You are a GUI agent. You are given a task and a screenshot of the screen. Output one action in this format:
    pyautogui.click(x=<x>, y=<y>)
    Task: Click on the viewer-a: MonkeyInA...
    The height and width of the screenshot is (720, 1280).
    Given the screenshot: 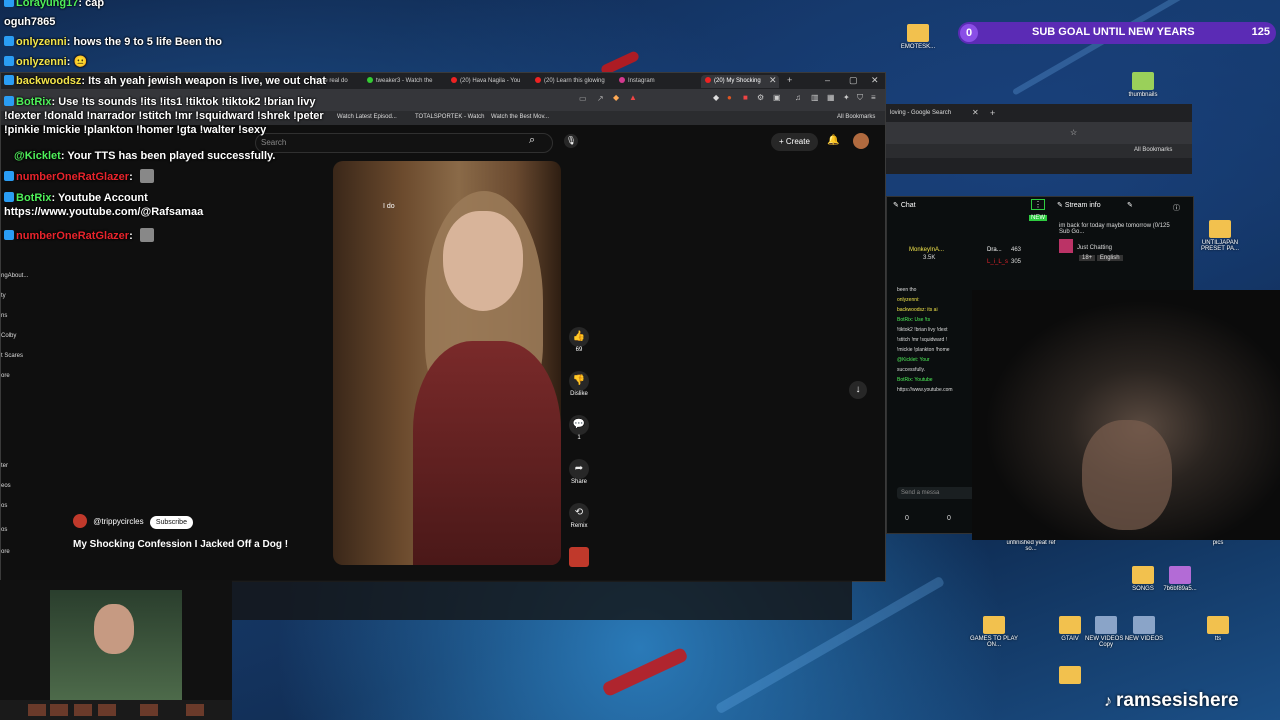 What is the action you would take?
    pyautogui.click(x=926, y=250)
    